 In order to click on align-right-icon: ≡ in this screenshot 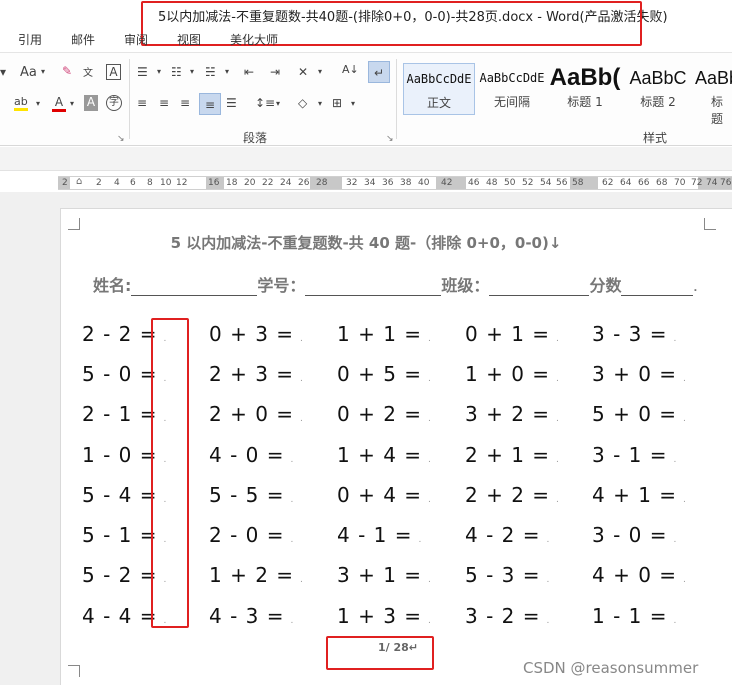, I will do `click(185, 103)`.